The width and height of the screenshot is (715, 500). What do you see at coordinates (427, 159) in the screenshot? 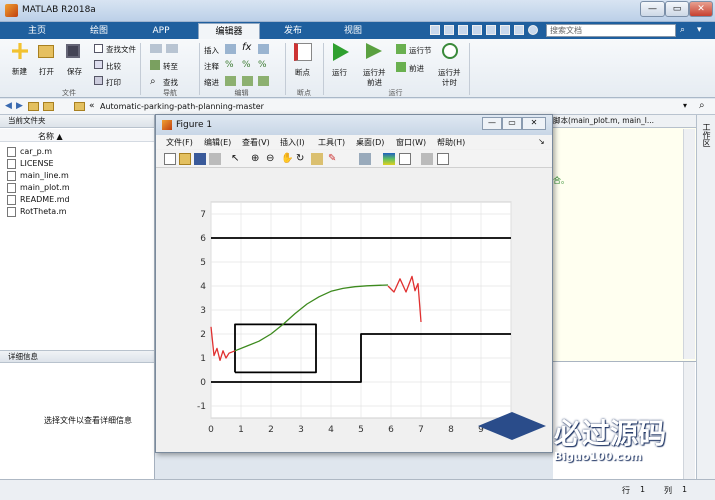
I see `hide-plot-tools-icon` at bounding box center [427, 159].